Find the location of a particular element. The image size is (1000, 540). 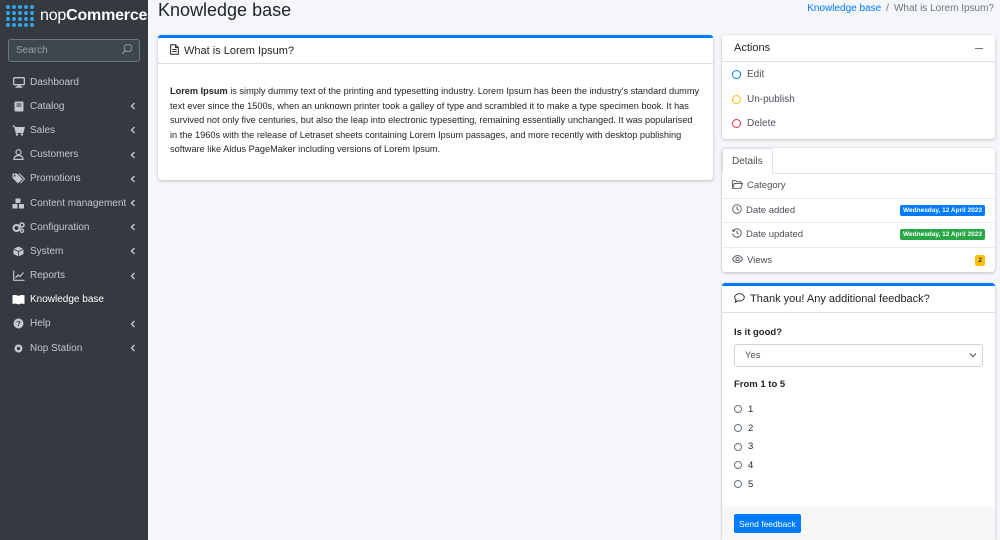

article-title: What is Lorem Ipsum? is located at coordinates (239, 50).